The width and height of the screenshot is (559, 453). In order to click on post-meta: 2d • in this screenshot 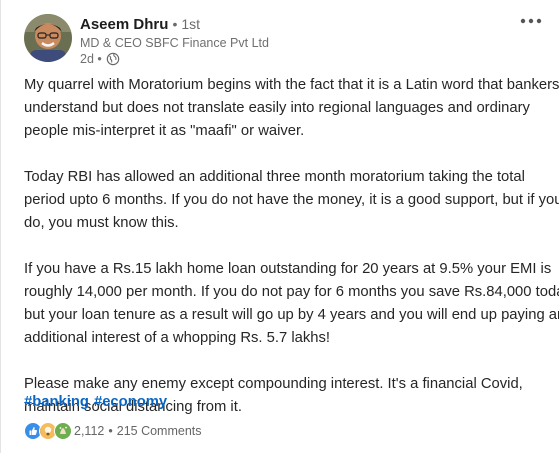, I will do `click(100, 59)`.